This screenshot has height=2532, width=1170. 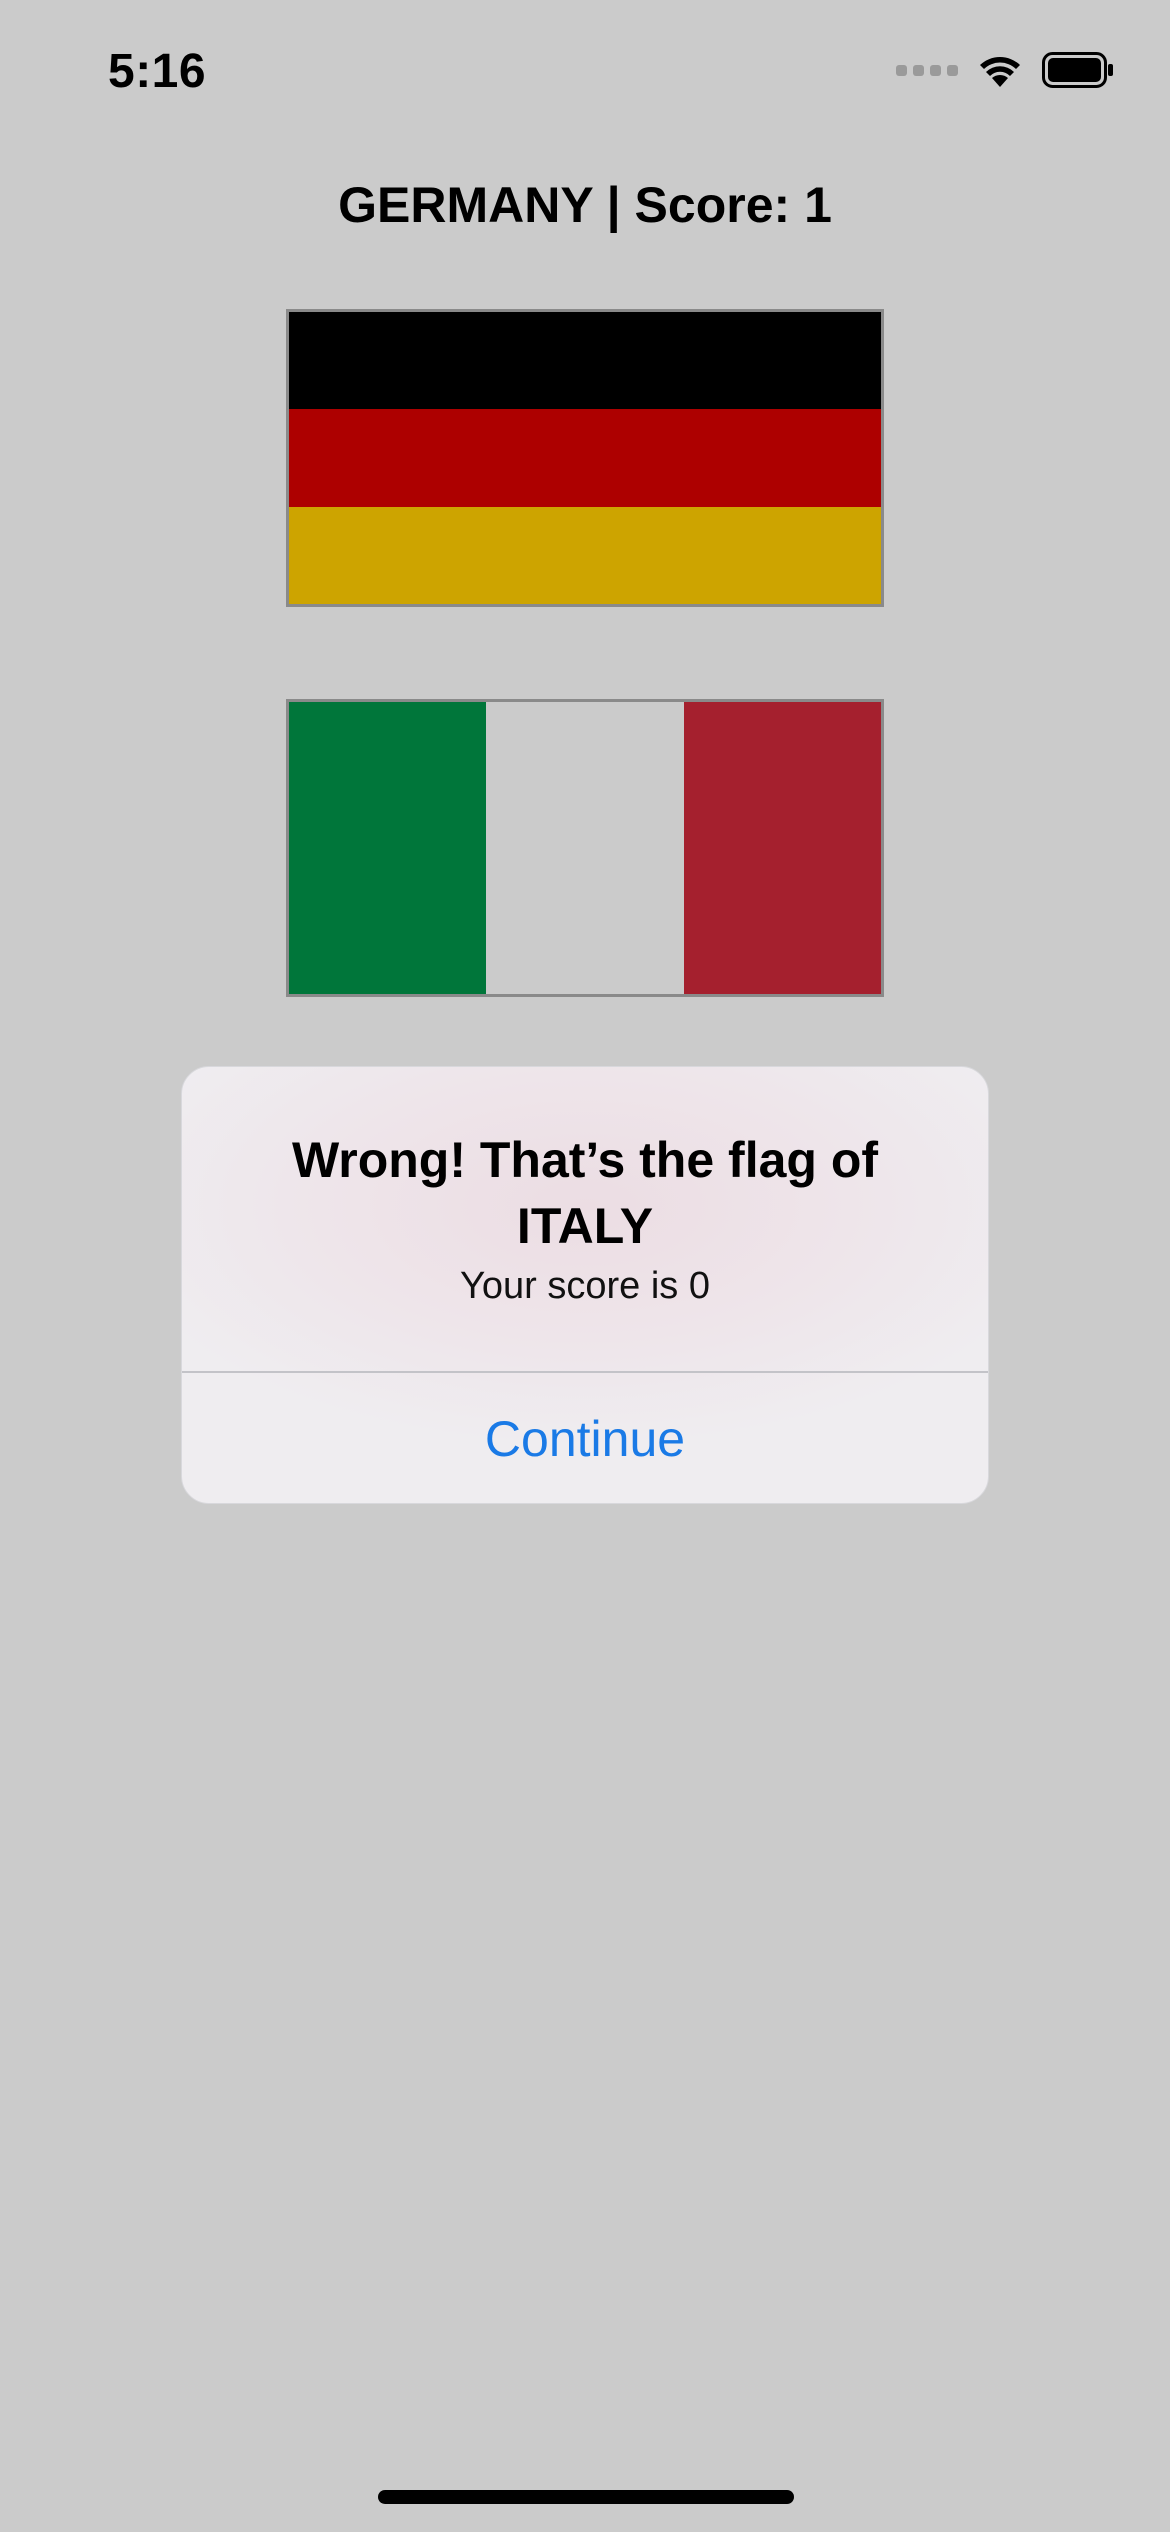 What do you see at coordinates (1000, 70) in the screenshot?
I see `wifi-icon` at bounding box center [1000, 70].